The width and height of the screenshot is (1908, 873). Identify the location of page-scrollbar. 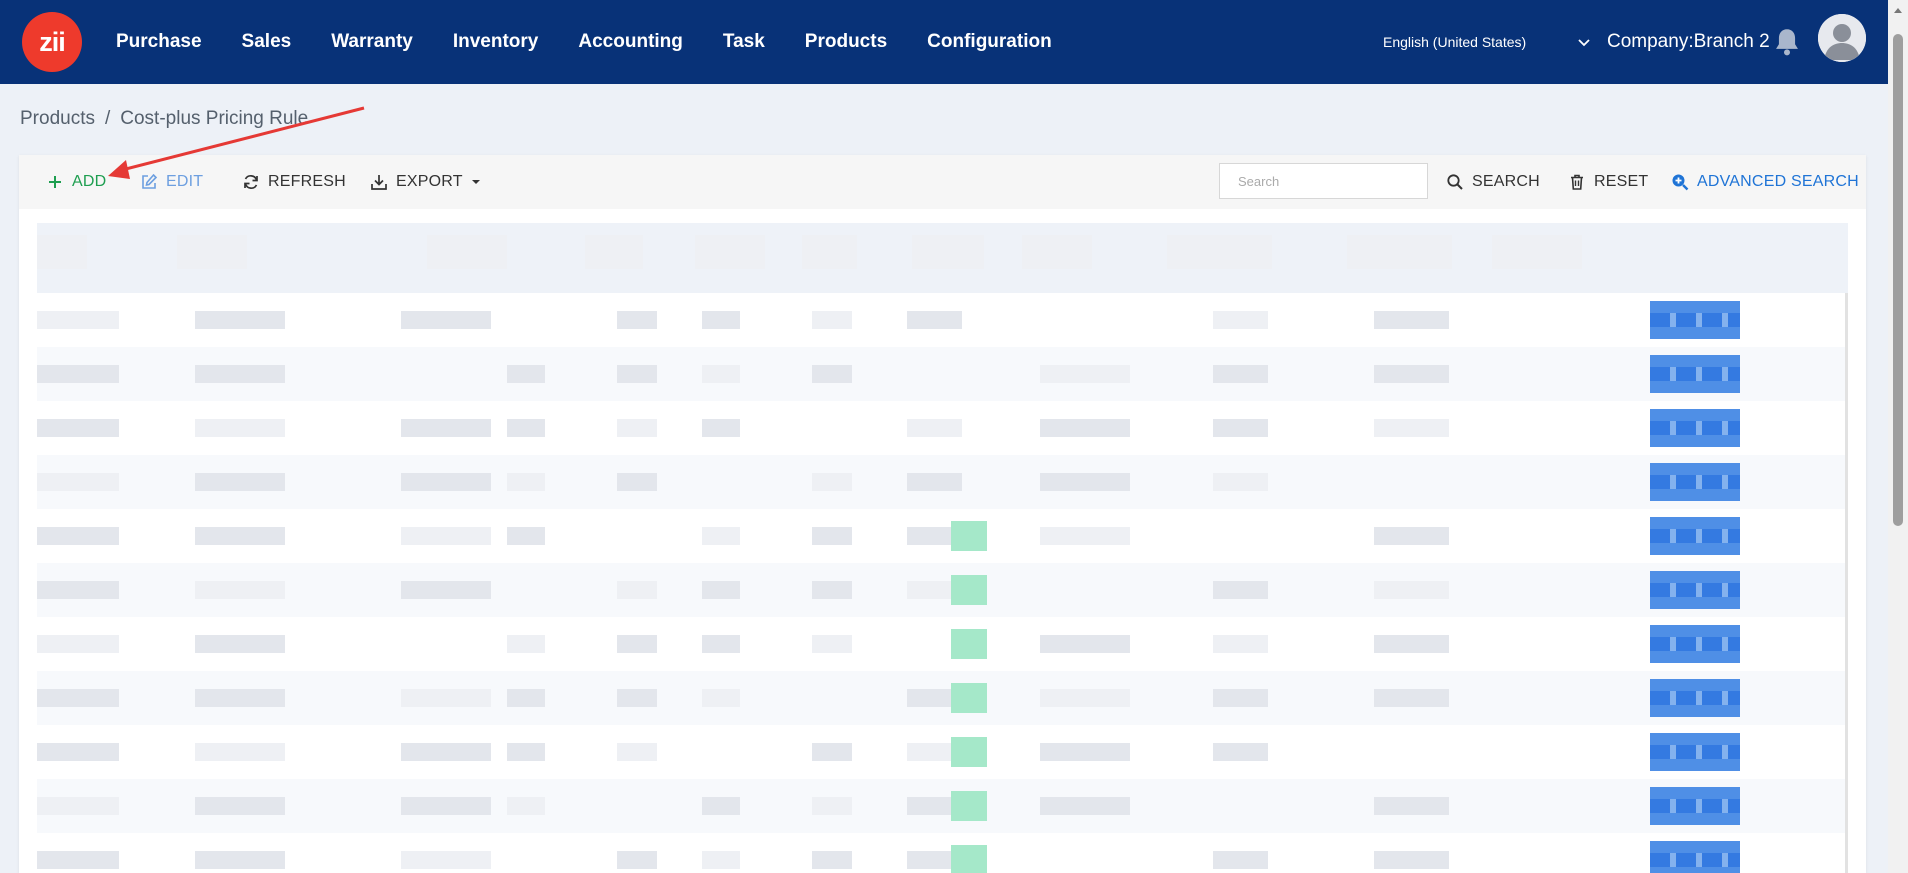
(1898, 436).